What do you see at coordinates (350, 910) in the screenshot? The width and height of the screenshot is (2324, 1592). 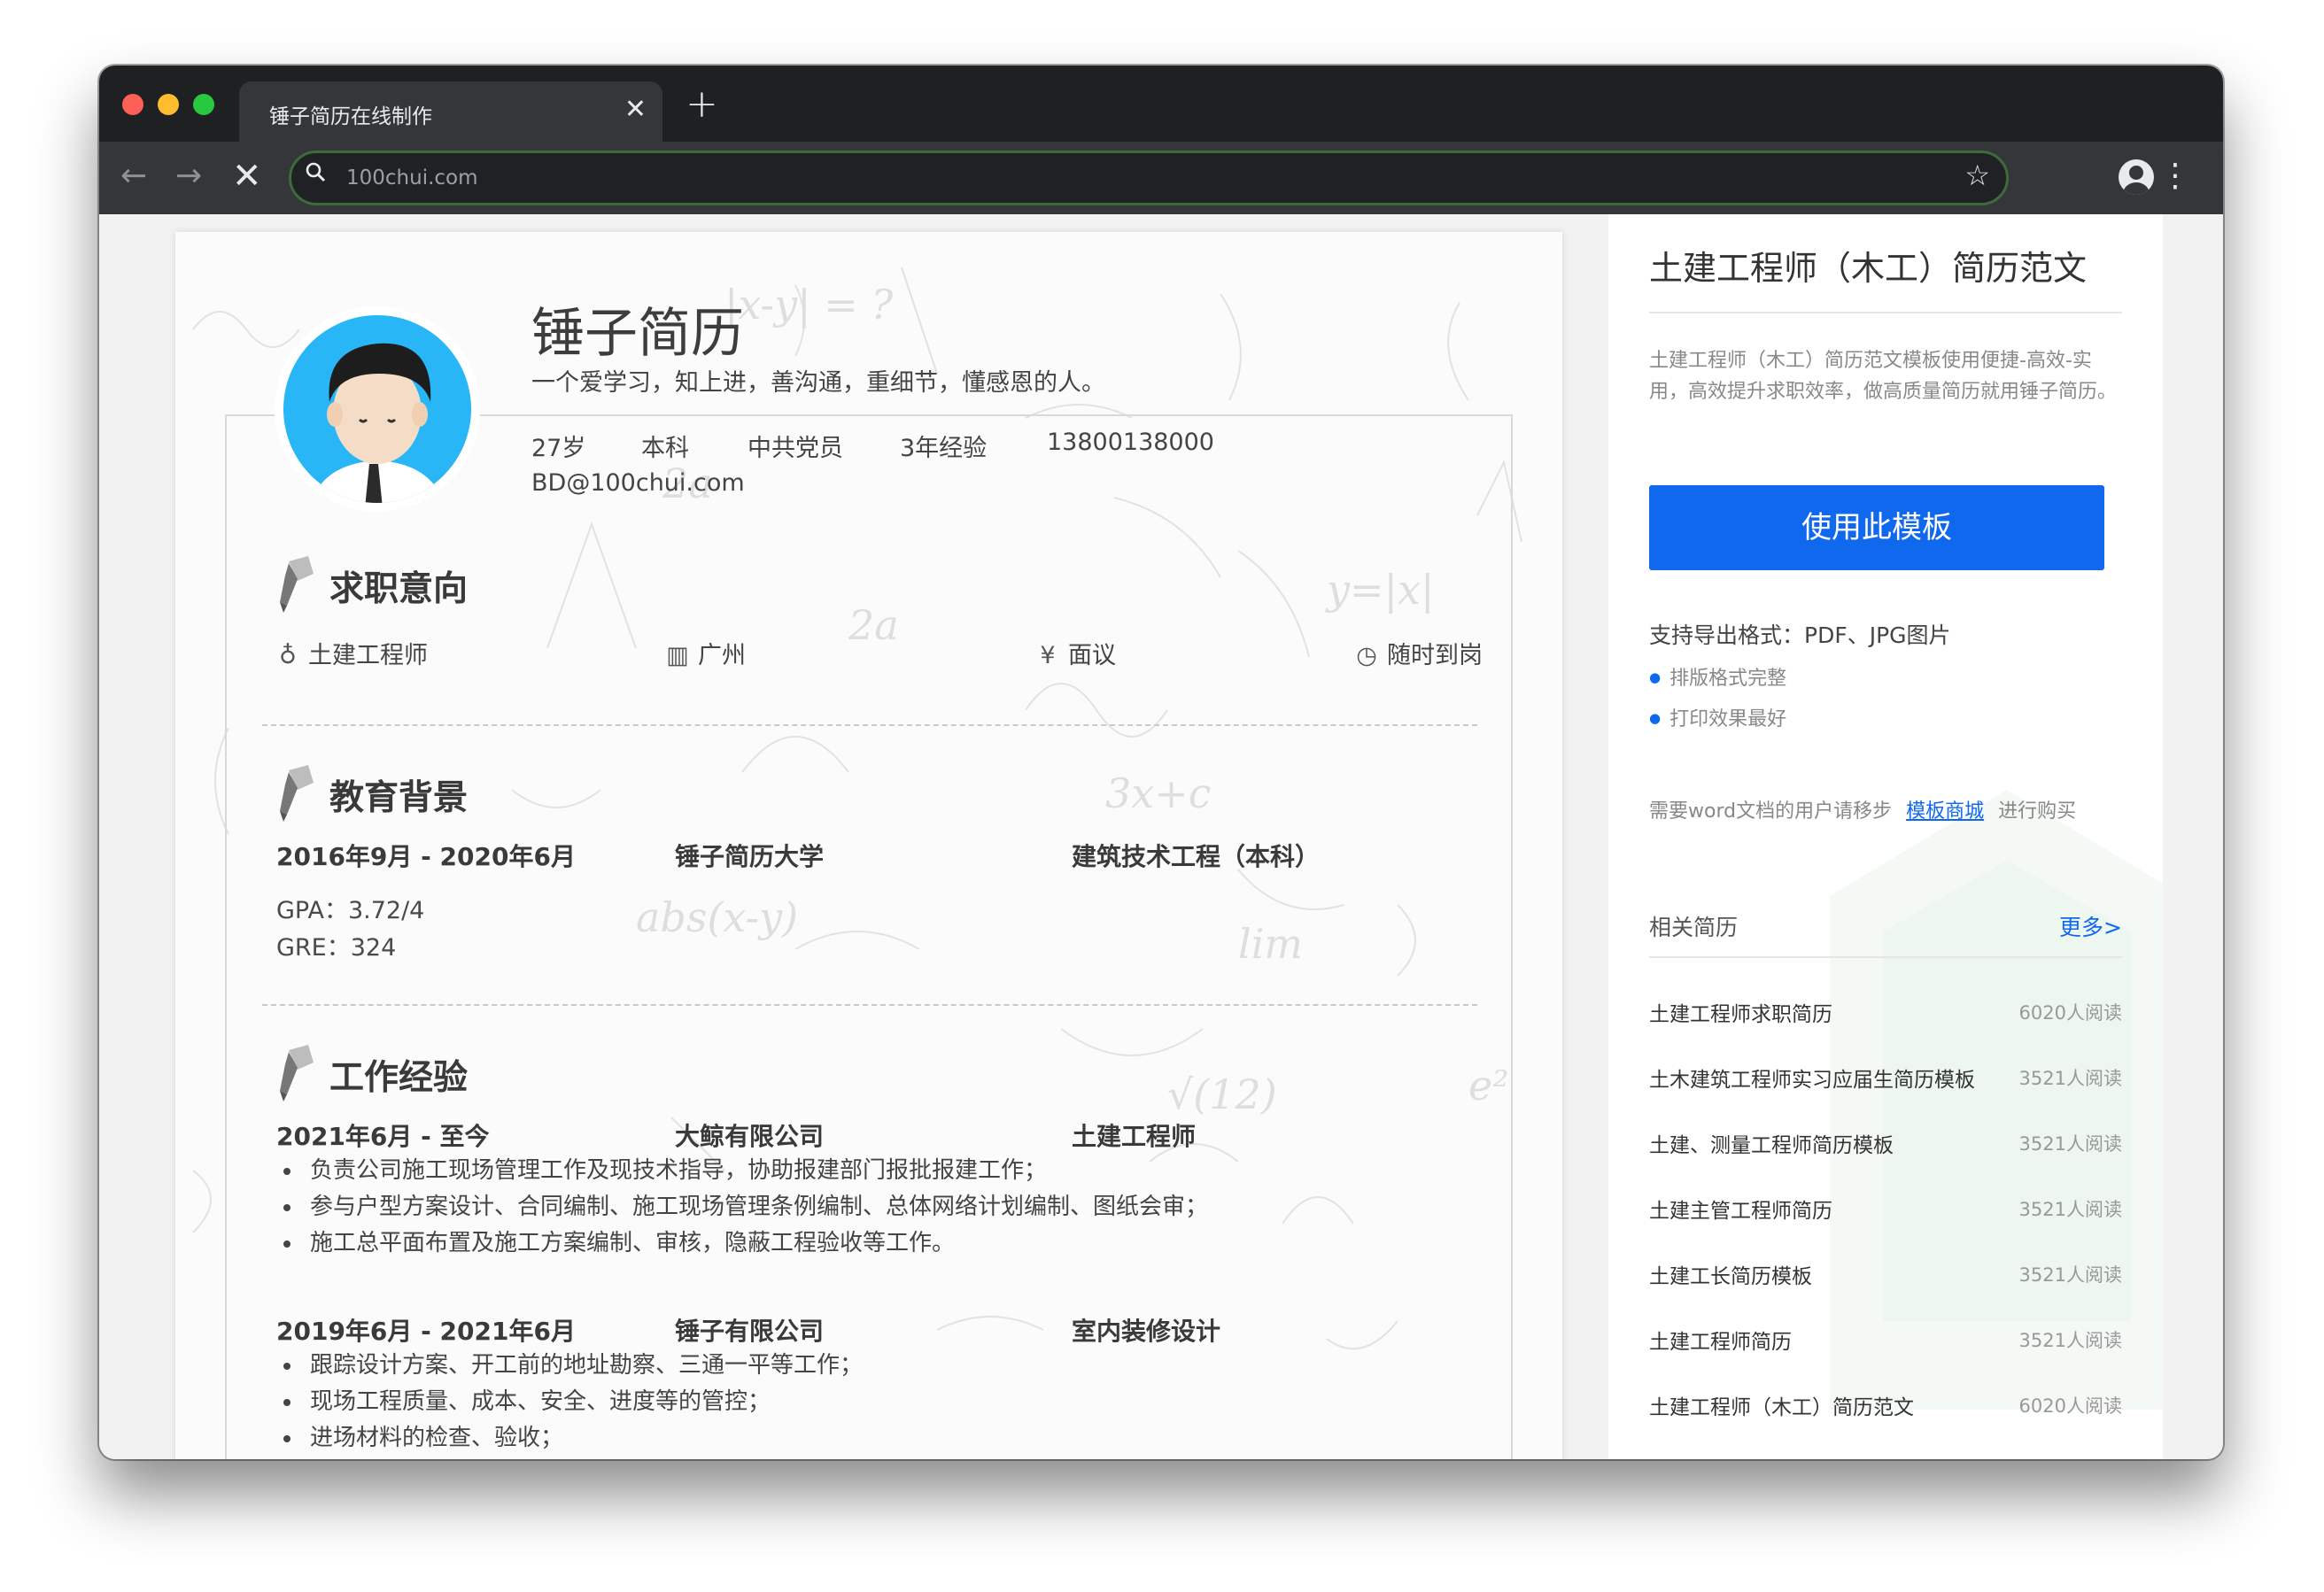 I see `education-gpa: GPA：3.72/4` at bounding box center [350, 910].